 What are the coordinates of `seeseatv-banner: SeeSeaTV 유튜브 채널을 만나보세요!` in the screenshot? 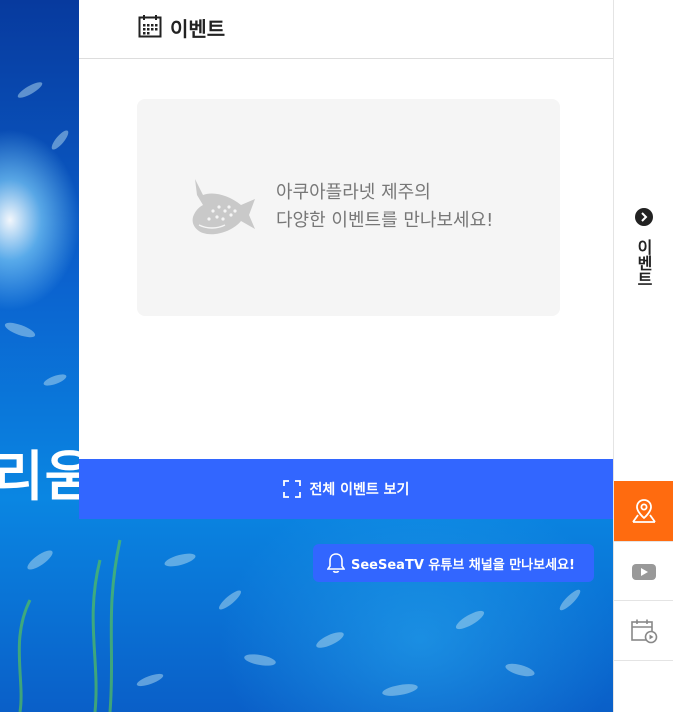 It's located at (453, 563).